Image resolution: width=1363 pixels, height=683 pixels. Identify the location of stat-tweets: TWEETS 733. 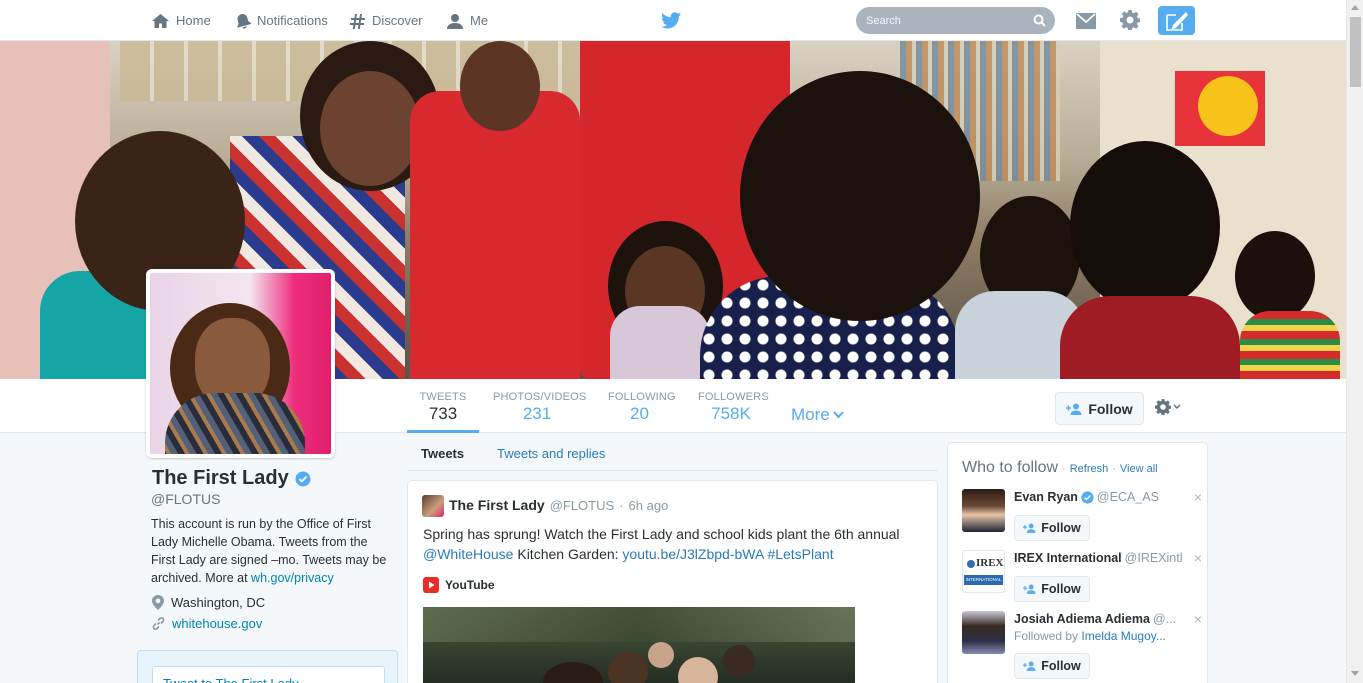
(443, 406).